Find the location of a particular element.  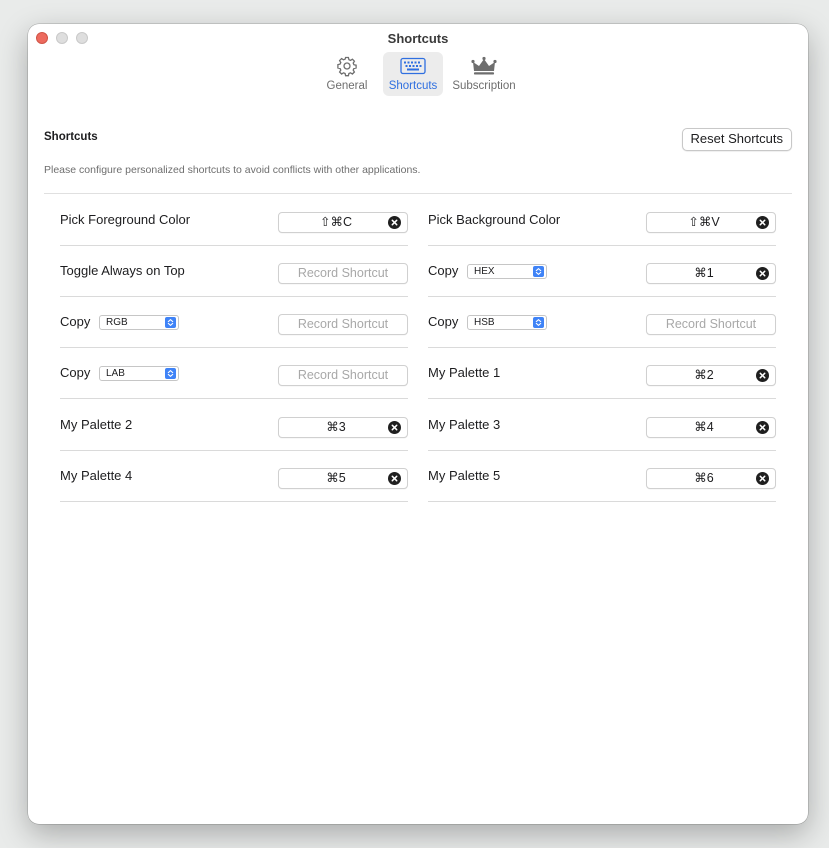

shortcut-row-my-palette-5: My Palette 5 ⌘6 is located at coordinates (602, 476).